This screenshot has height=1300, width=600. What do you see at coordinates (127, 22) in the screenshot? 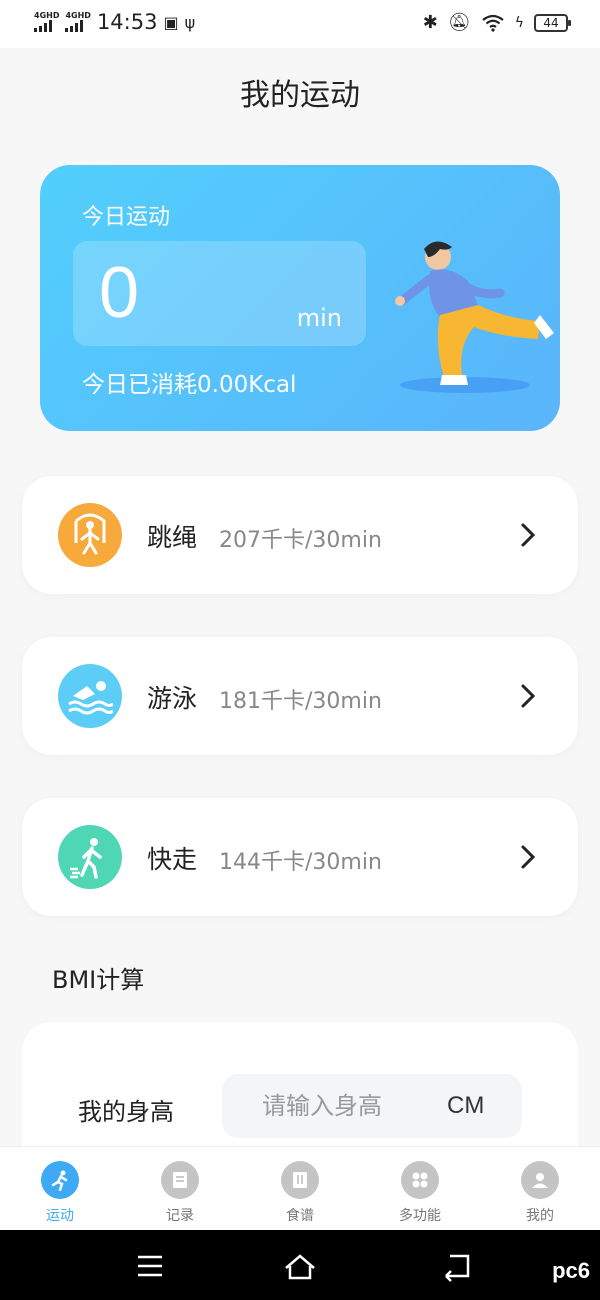
I see `clock: 14:53` at bounding box center [127, 22].